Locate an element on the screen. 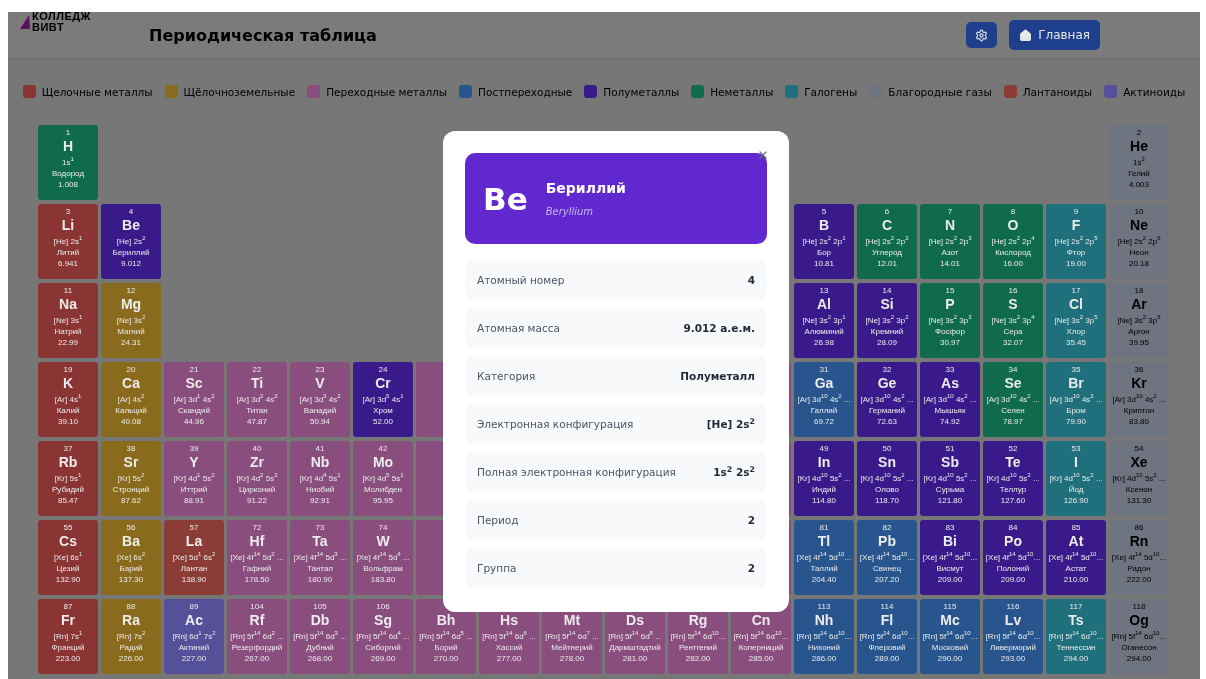 The image size is (1206, 679). element-tile: 31 Ga [Ar] 3d$^{10}$ 4s$^{2}$ ... Галлий 69.72 is located at coordinates (824, 399).